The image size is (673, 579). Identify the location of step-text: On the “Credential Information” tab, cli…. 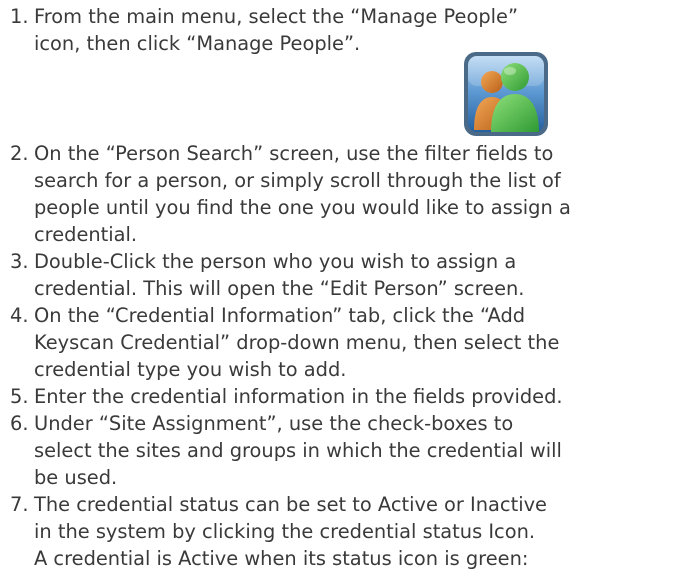
(353, 342).